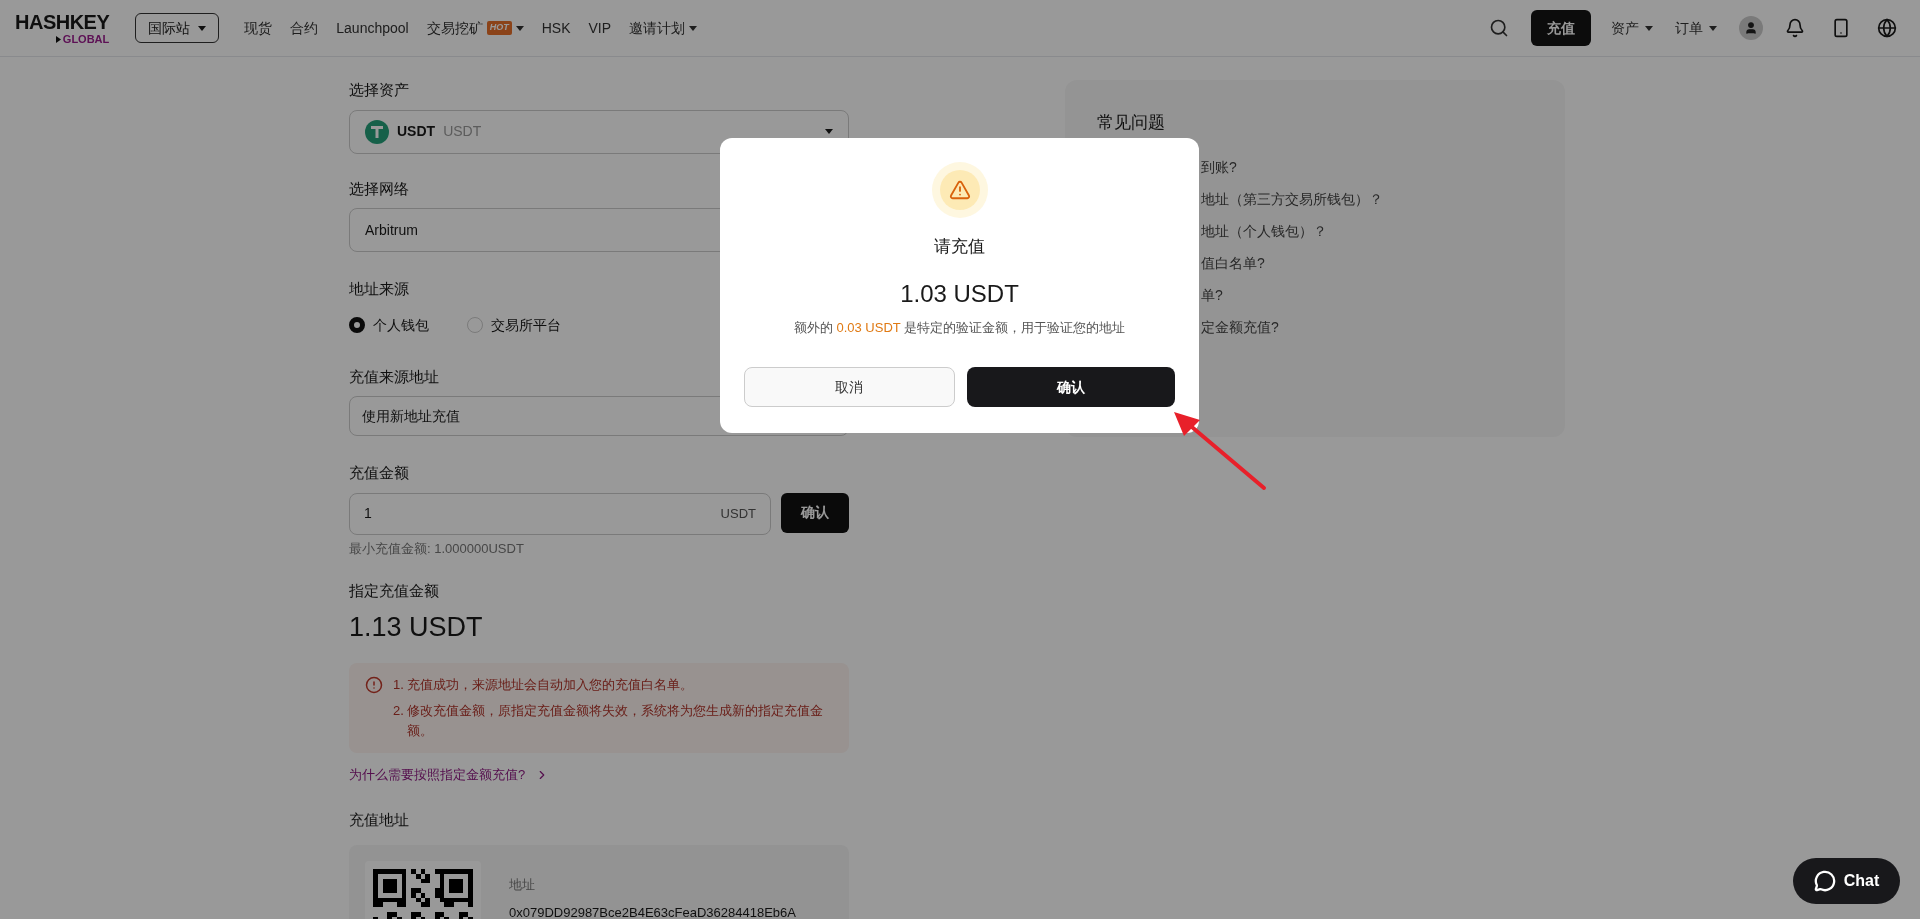 This screenshot has height=919, width=1920. I want to click on radio-option: 交易所平台, so click(514, 325).